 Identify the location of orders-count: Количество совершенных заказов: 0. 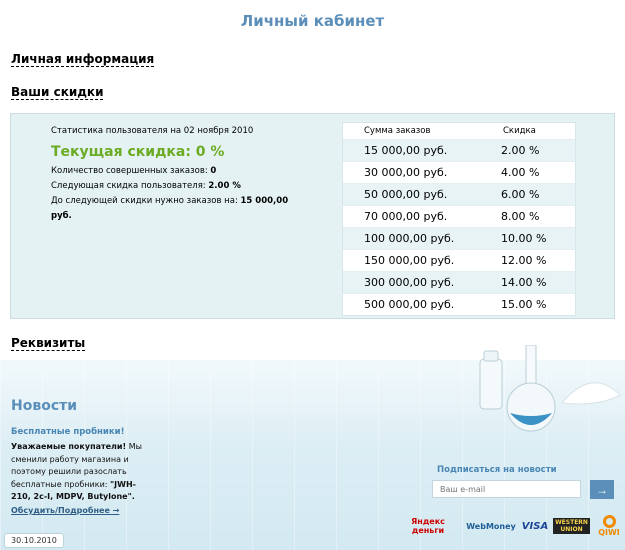
(171, 171).